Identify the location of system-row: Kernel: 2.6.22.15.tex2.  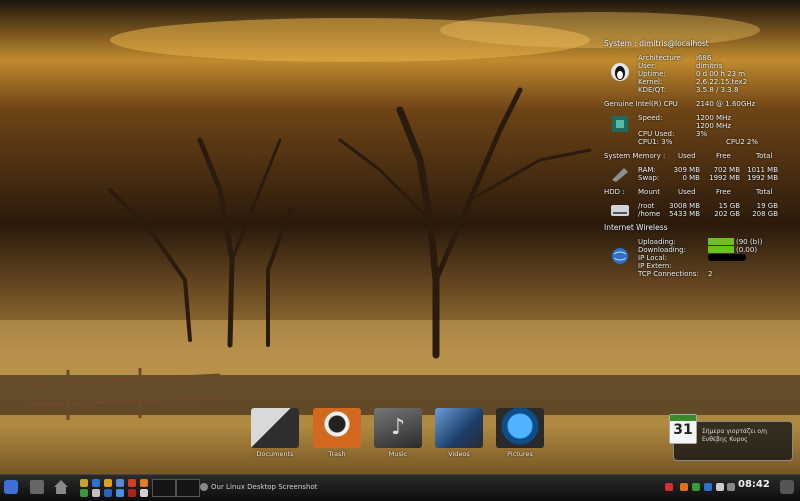
(693, 82).